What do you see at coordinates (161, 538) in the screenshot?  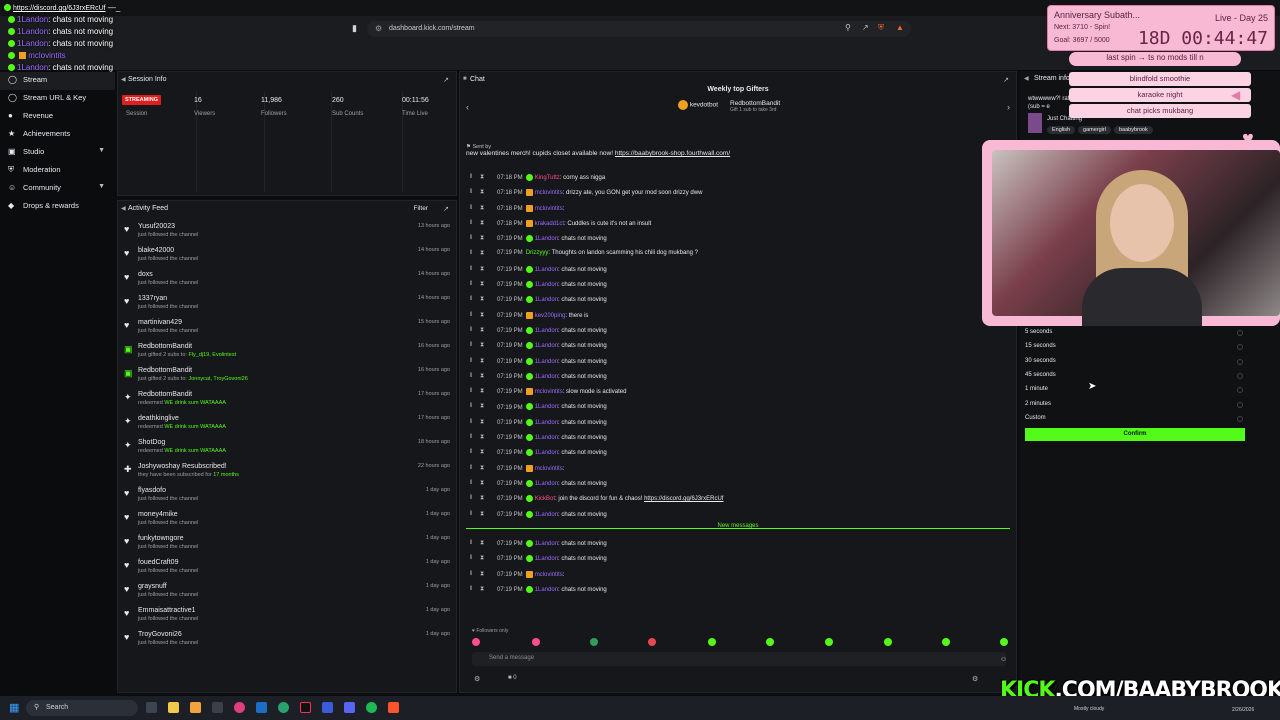 I see `feed-username: funkytowngore` at bounding box center [161, 538].